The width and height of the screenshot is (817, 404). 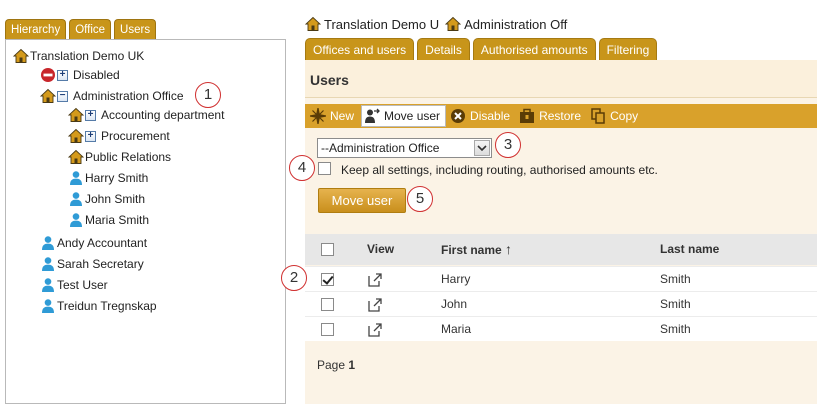 I want to click on first-name-cell: John, so click(x=454, y=304).